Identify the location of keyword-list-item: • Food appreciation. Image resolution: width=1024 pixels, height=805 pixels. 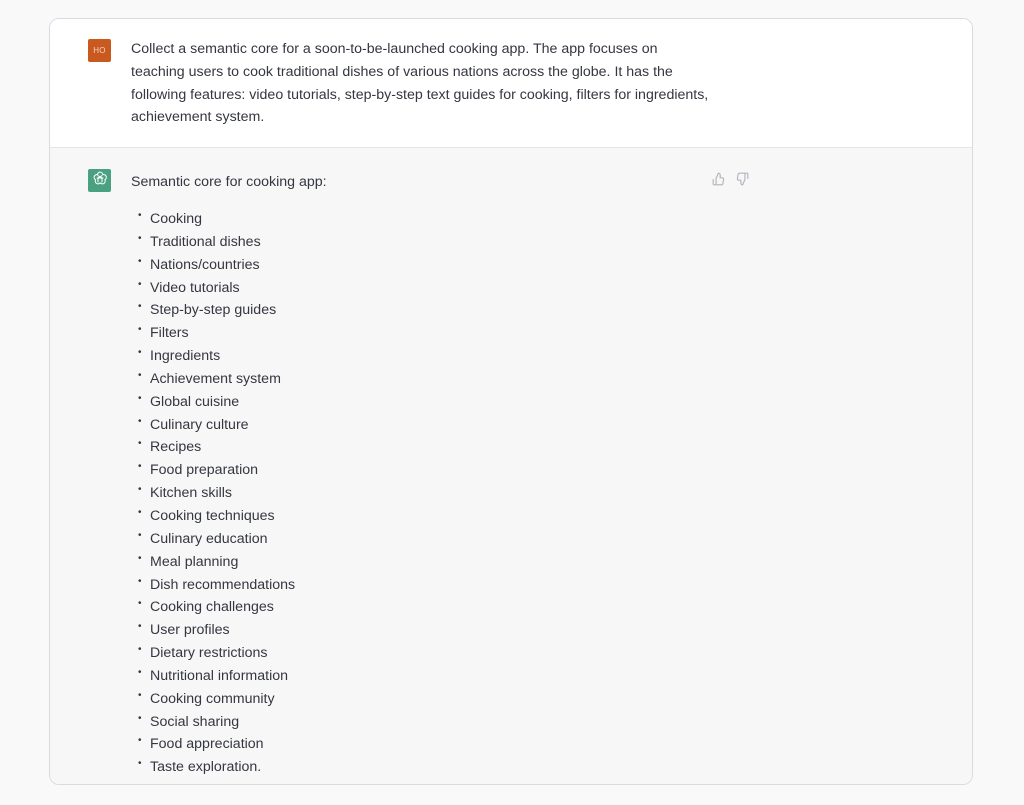
(215, 744).